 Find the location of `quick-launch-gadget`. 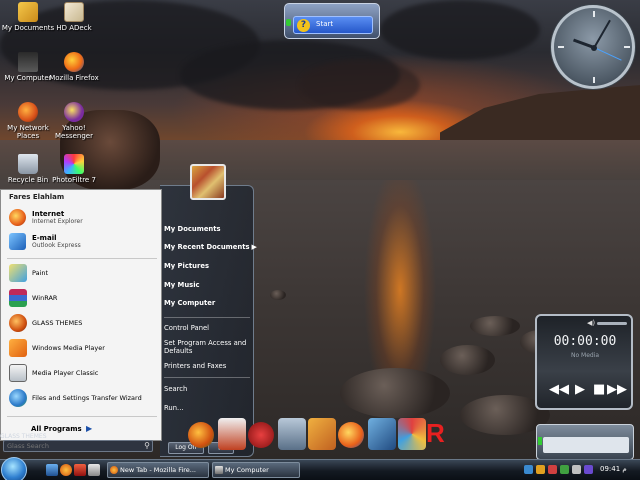

quick-launch-gadget is located at coordinates (585, 442).